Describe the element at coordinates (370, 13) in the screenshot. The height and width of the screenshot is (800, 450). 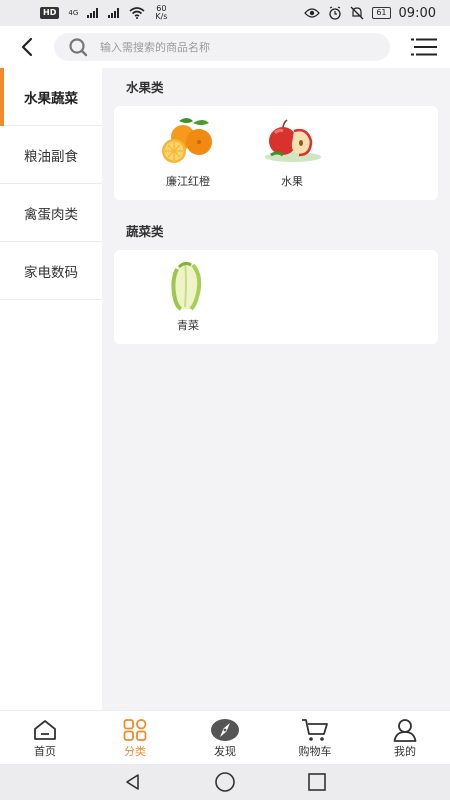
I see `status-right: 61 09:00` at that location.